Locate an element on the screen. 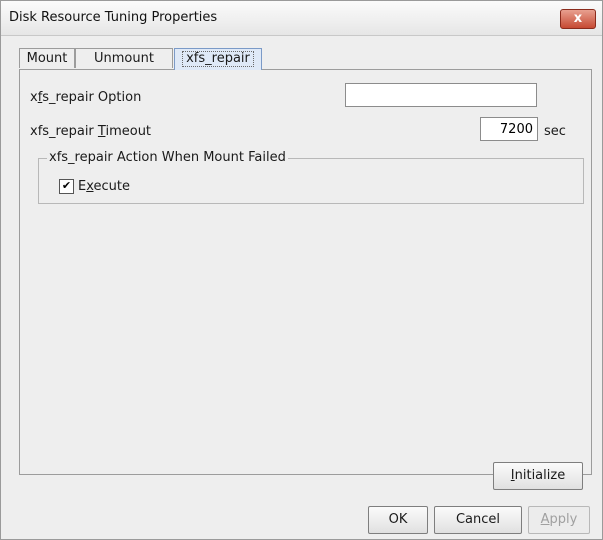 The image size is (603, 540). timeout-unit-label: sec is located at coordinates (555, 131).